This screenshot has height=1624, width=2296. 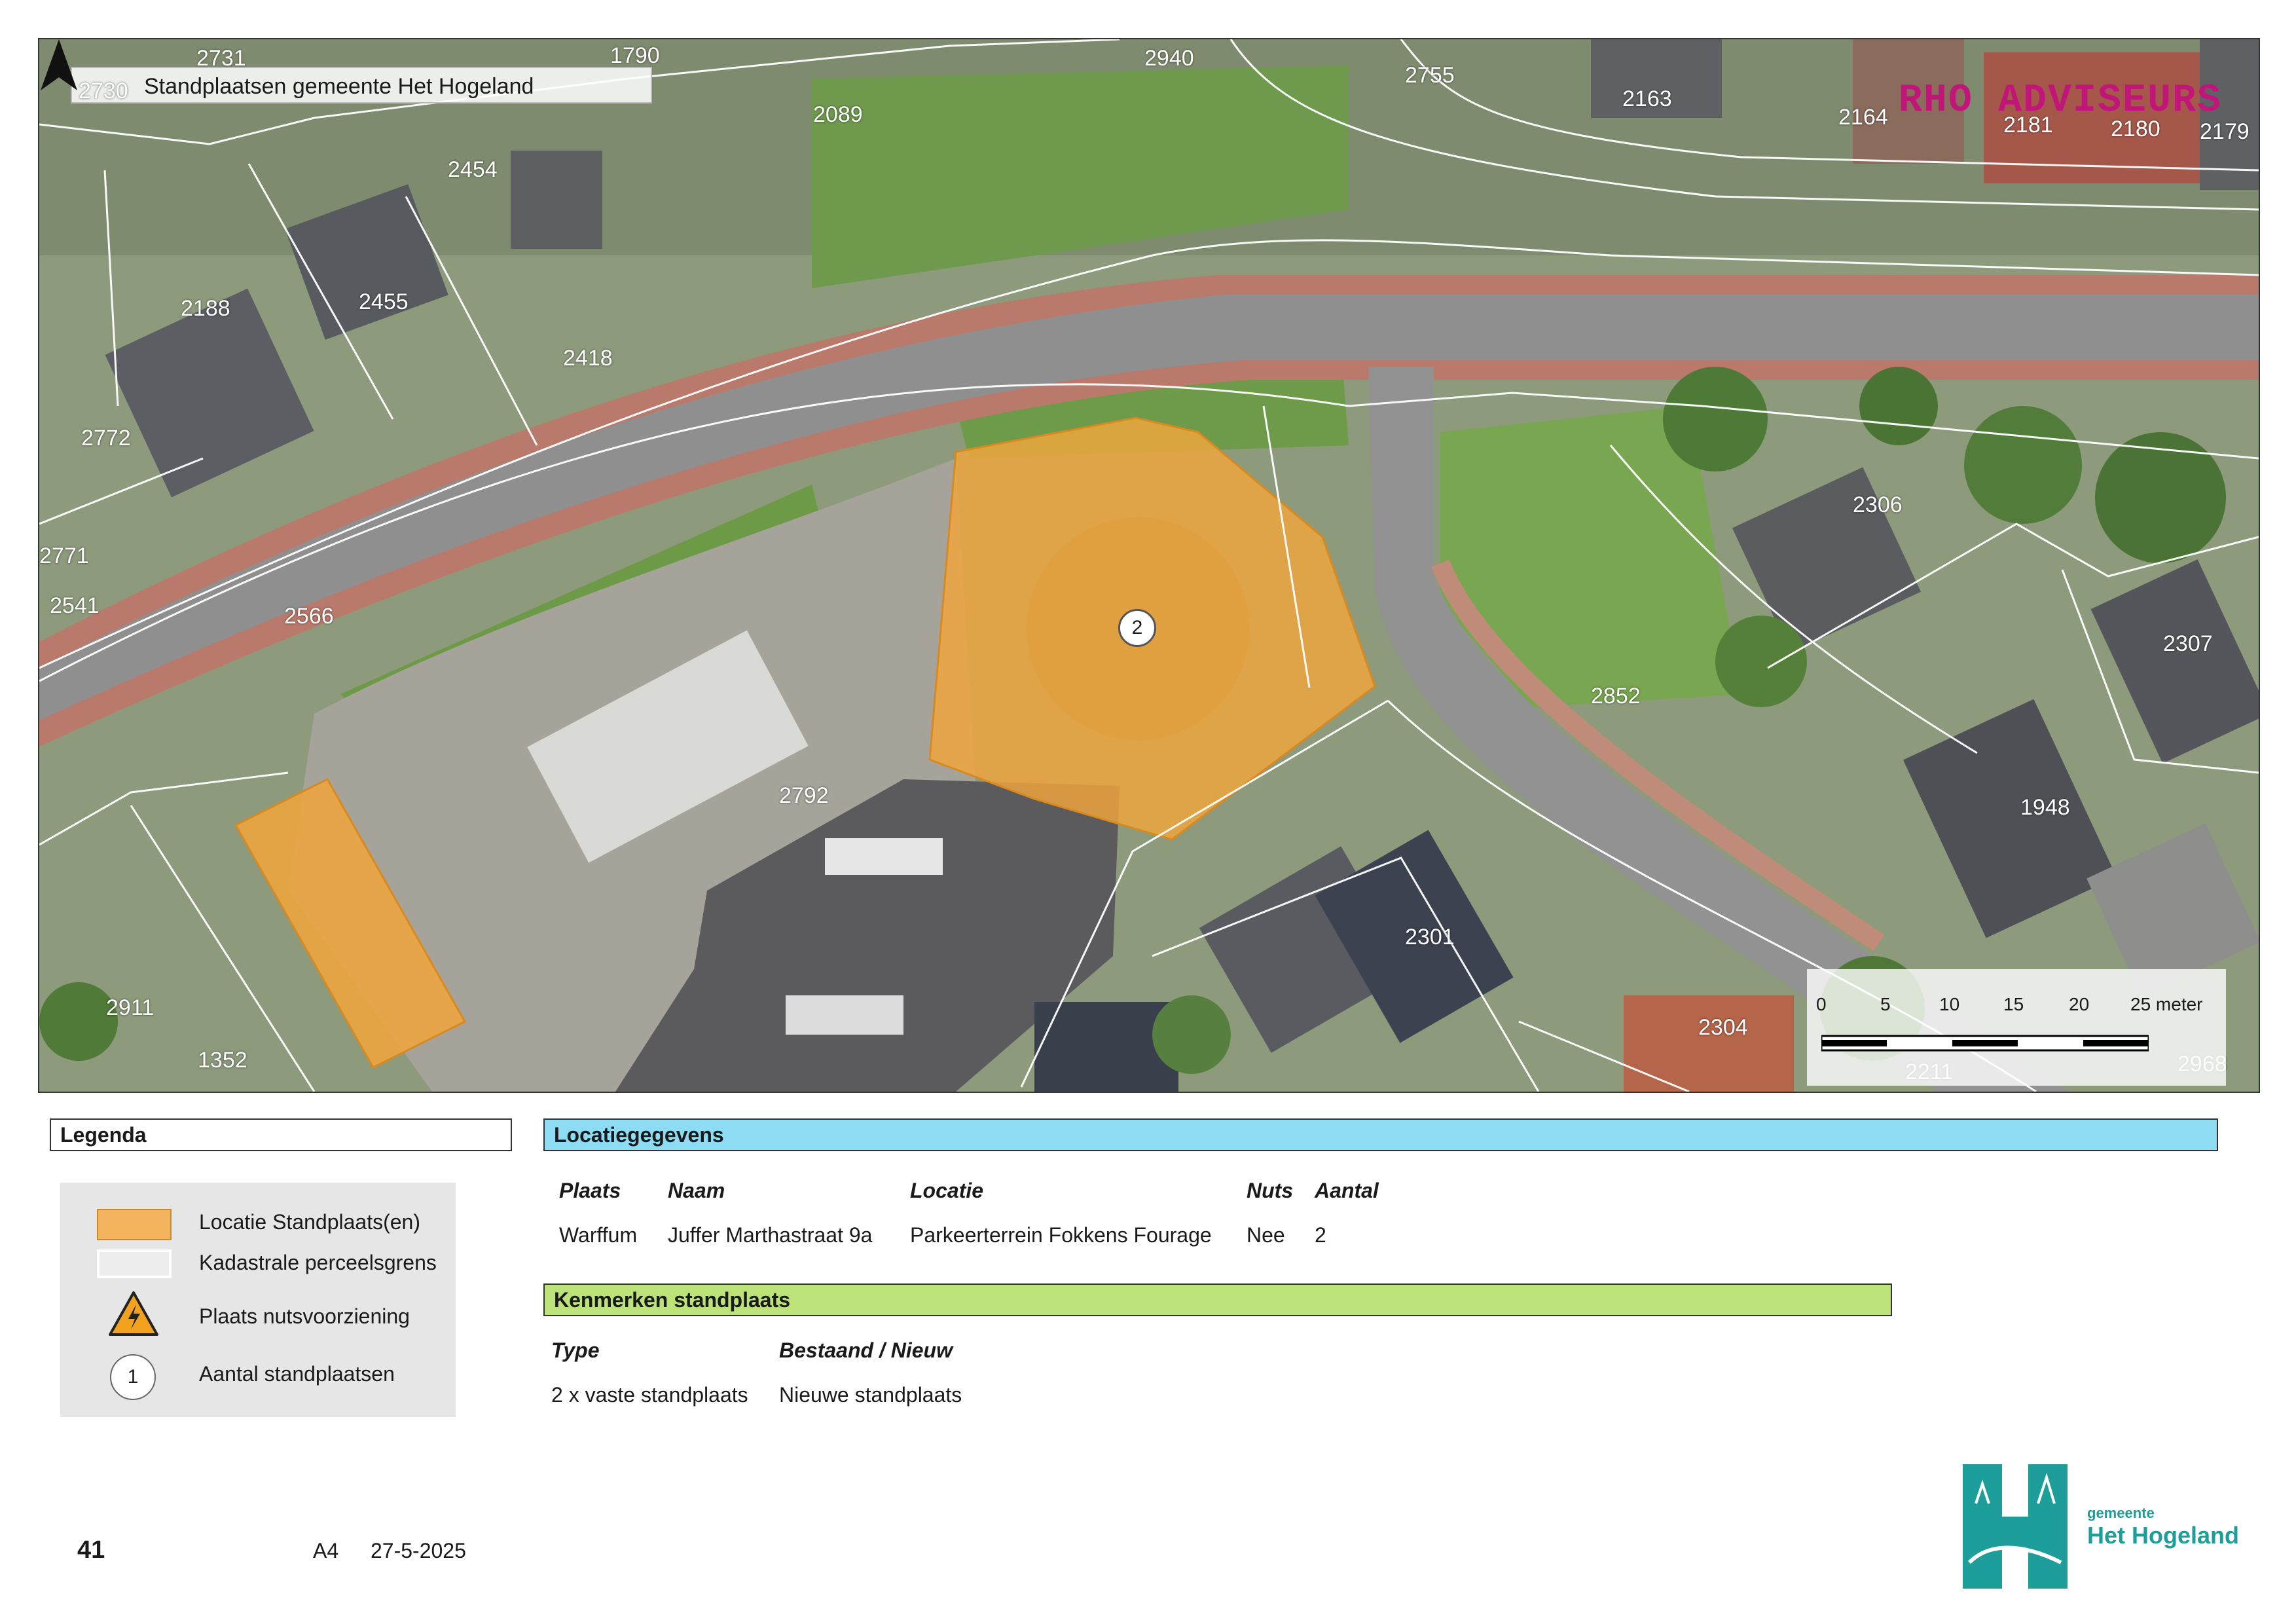 What do you see at coordinates (1347, 1190) in the screenshot?
I see `header-aantal: Aantal` at bounding box center [1347, 1190].